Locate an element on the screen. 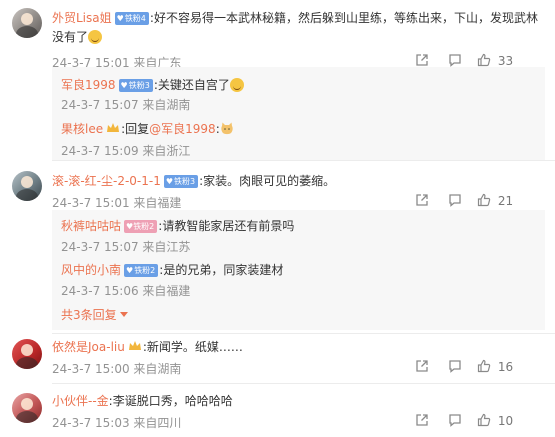 This screenshot has height=437, width=555. username: 外贸Lisa姐 is located at coordinates (82, 18).